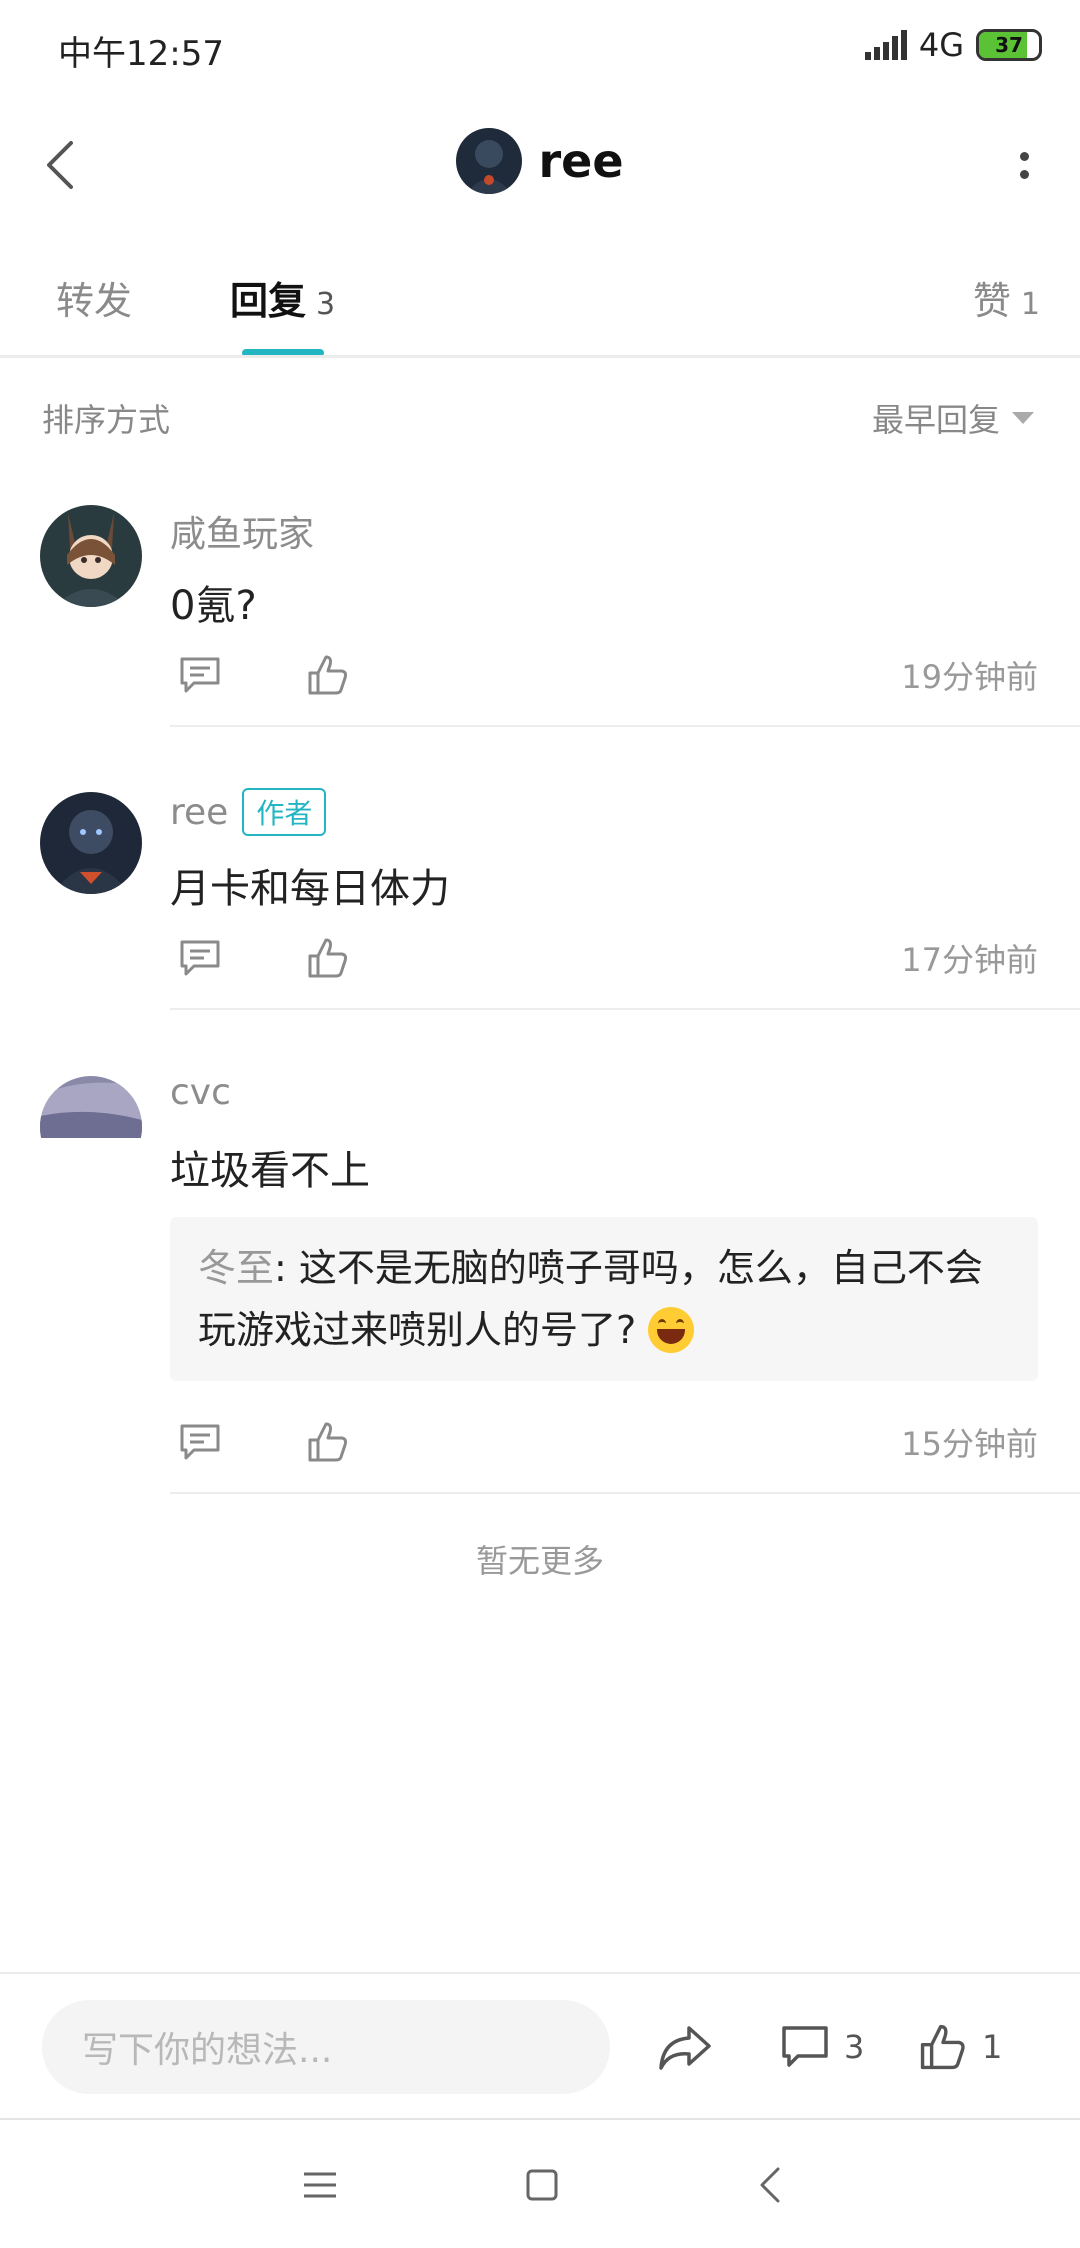 The image size is (1080, 2248). What do you see at coordinates (213, 606) in the screenshot?
I see `comment-text: 0氪?` at bounding box center [213, 606].